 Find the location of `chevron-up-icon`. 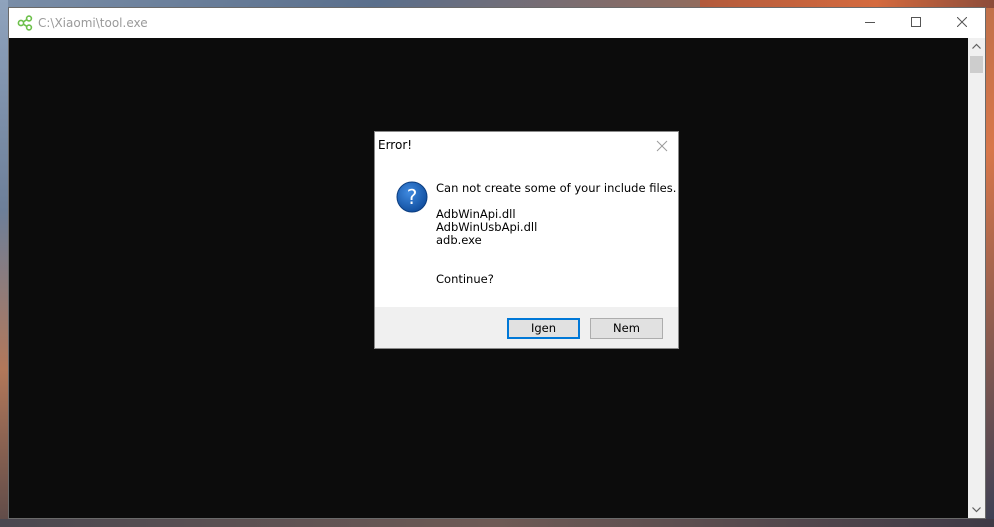

chevron-up-icon is located at coordinates (976, 46).